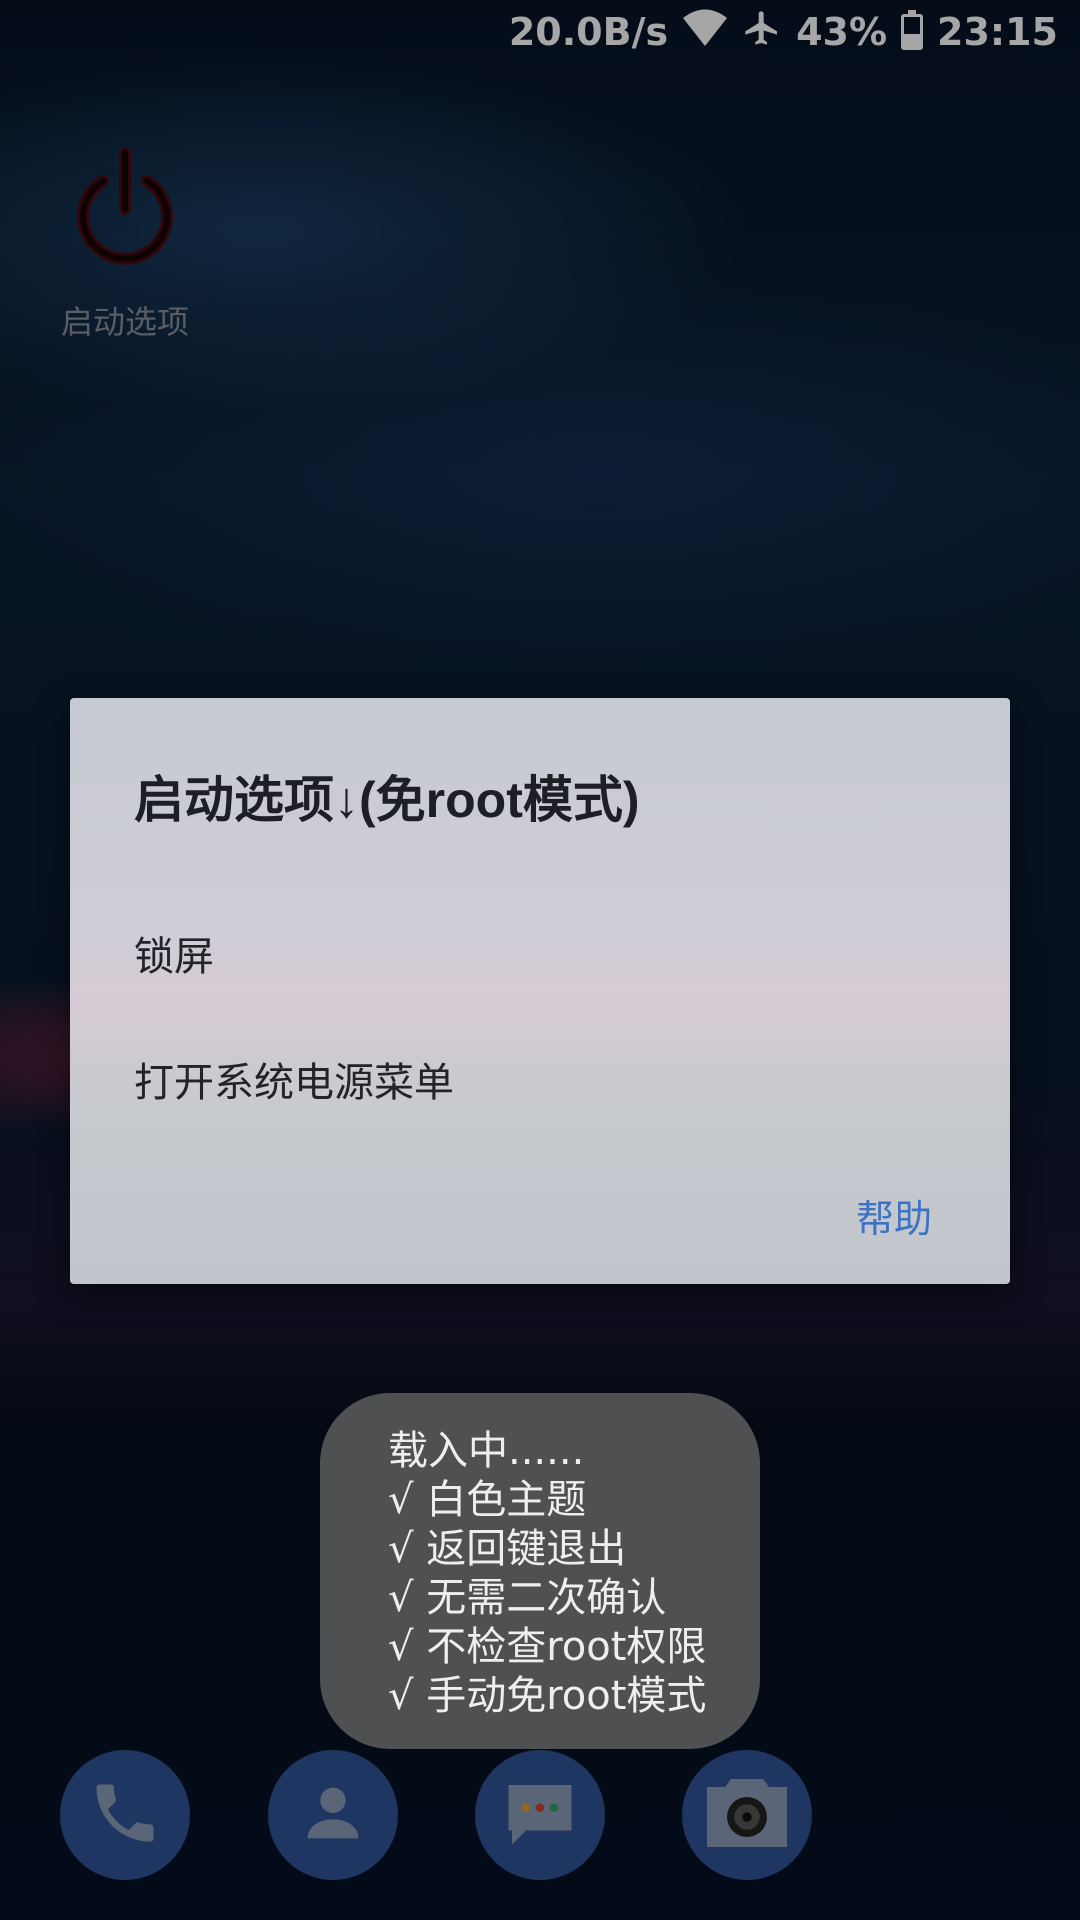 This screenshot has height=1920, width=1080. What do you see at coordinates (547, 1696) in the screenshot?
I see `toast-line: √ 手动免root模式` at bounding box center [547, 1696].